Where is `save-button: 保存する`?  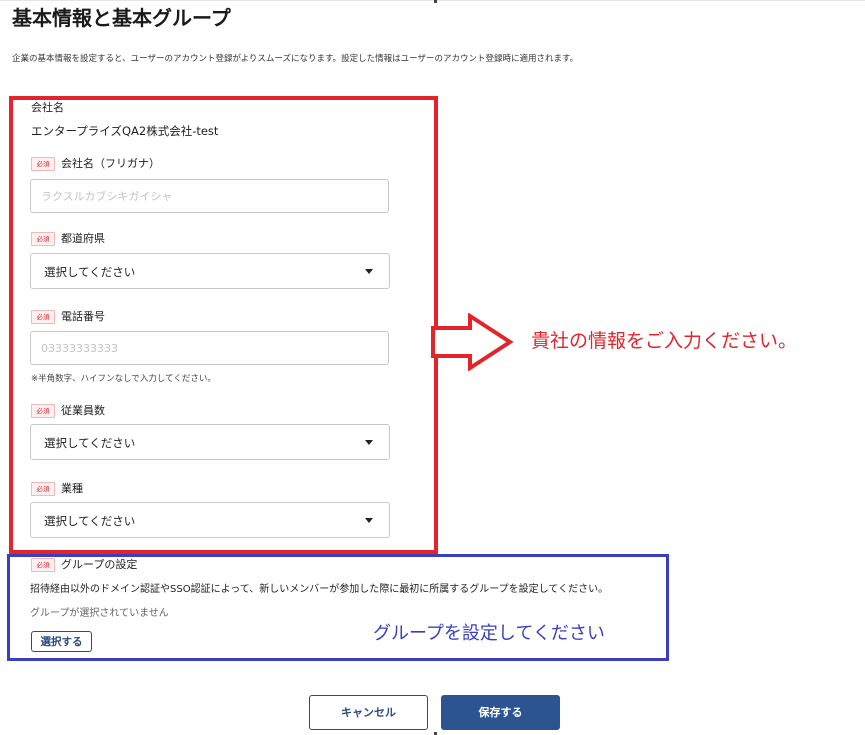
save-button: 保存する is located at coordinates (500, 712).